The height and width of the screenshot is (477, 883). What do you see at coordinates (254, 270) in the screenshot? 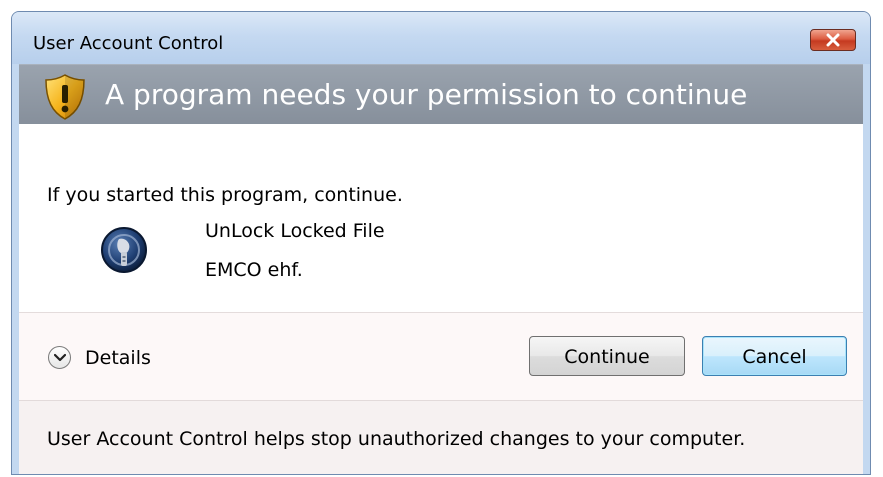
I see `program-publisher: EMCO ehf.` at bounding box center [254, 270].